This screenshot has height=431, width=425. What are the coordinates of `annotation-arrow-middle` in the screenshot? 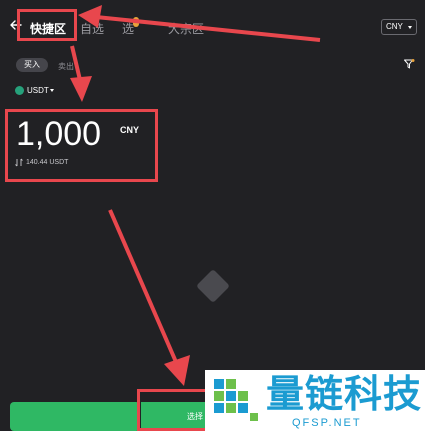 It's located at (81, 73).